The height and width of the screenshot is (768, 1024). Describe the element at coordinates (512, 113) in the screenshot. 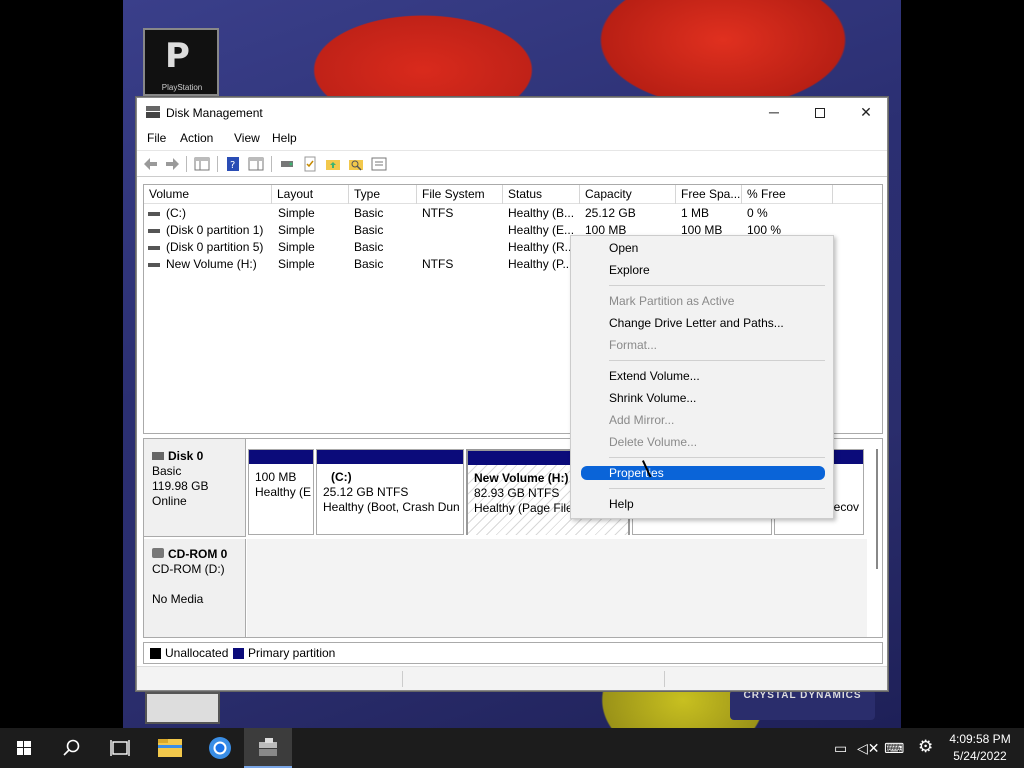

I see `title-bar: Disk Management ─ ✕` at that location.